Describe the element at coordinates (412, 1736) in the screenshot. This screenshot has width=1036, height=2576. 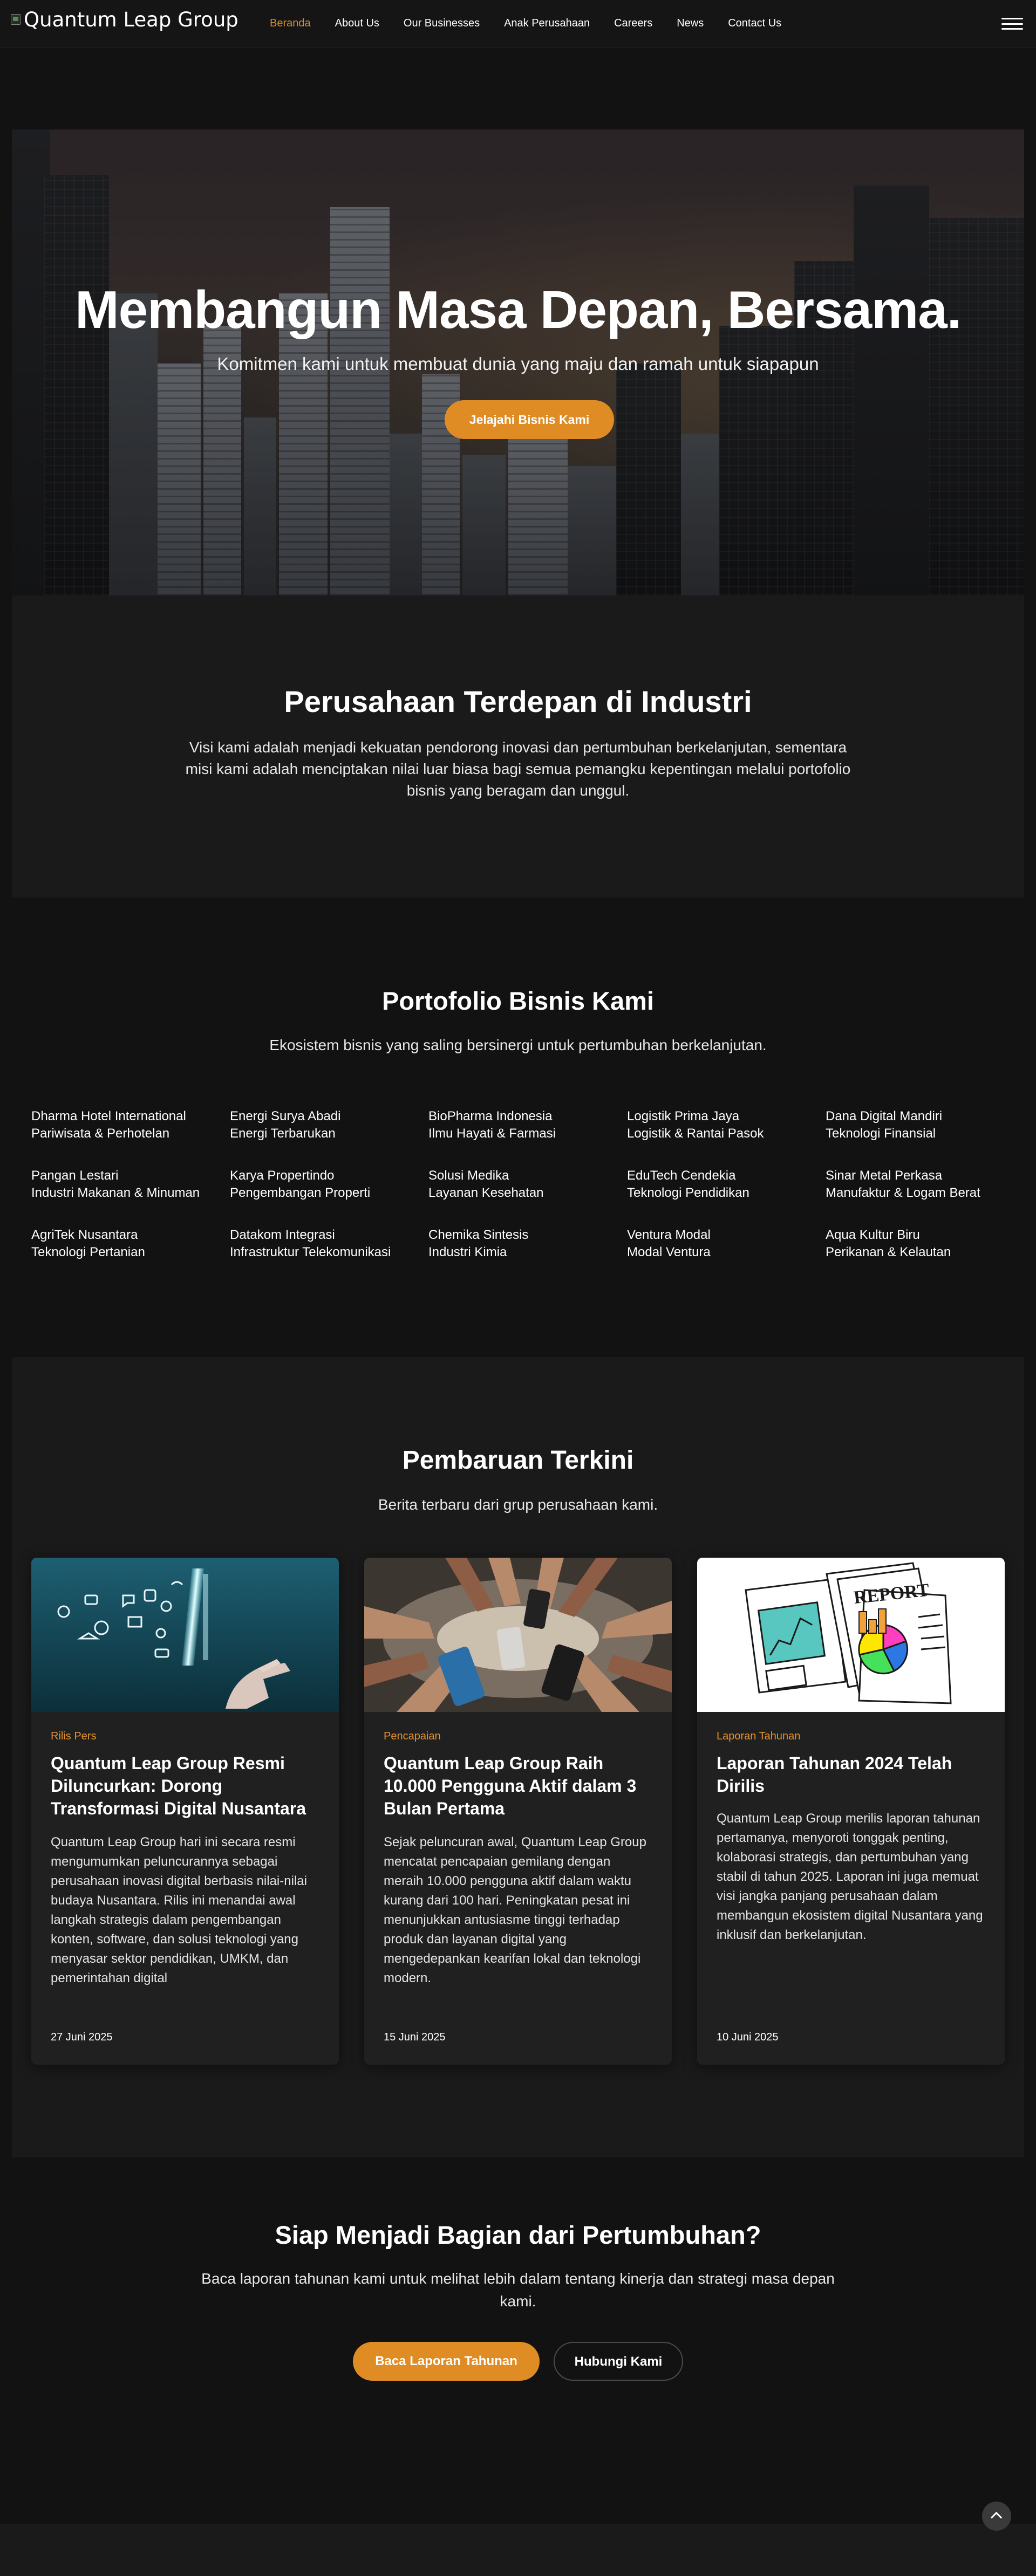
I see `news-category: Pencapaian` at that location.